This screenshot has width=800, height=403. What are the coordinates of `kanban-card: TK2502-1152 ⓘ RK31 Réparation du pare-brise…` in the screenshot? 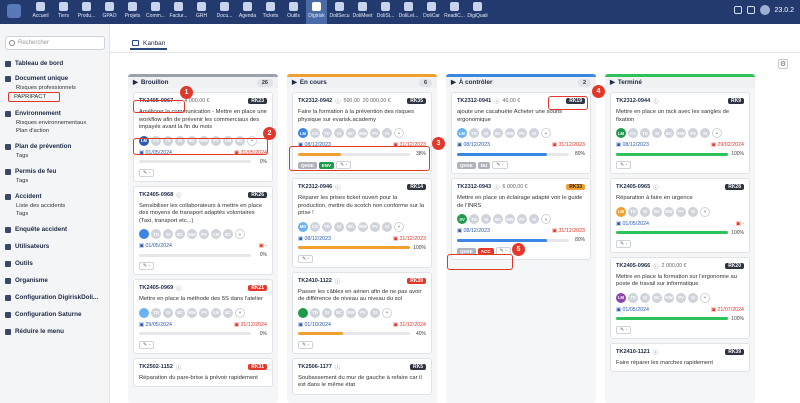 It's located at (203, 372).